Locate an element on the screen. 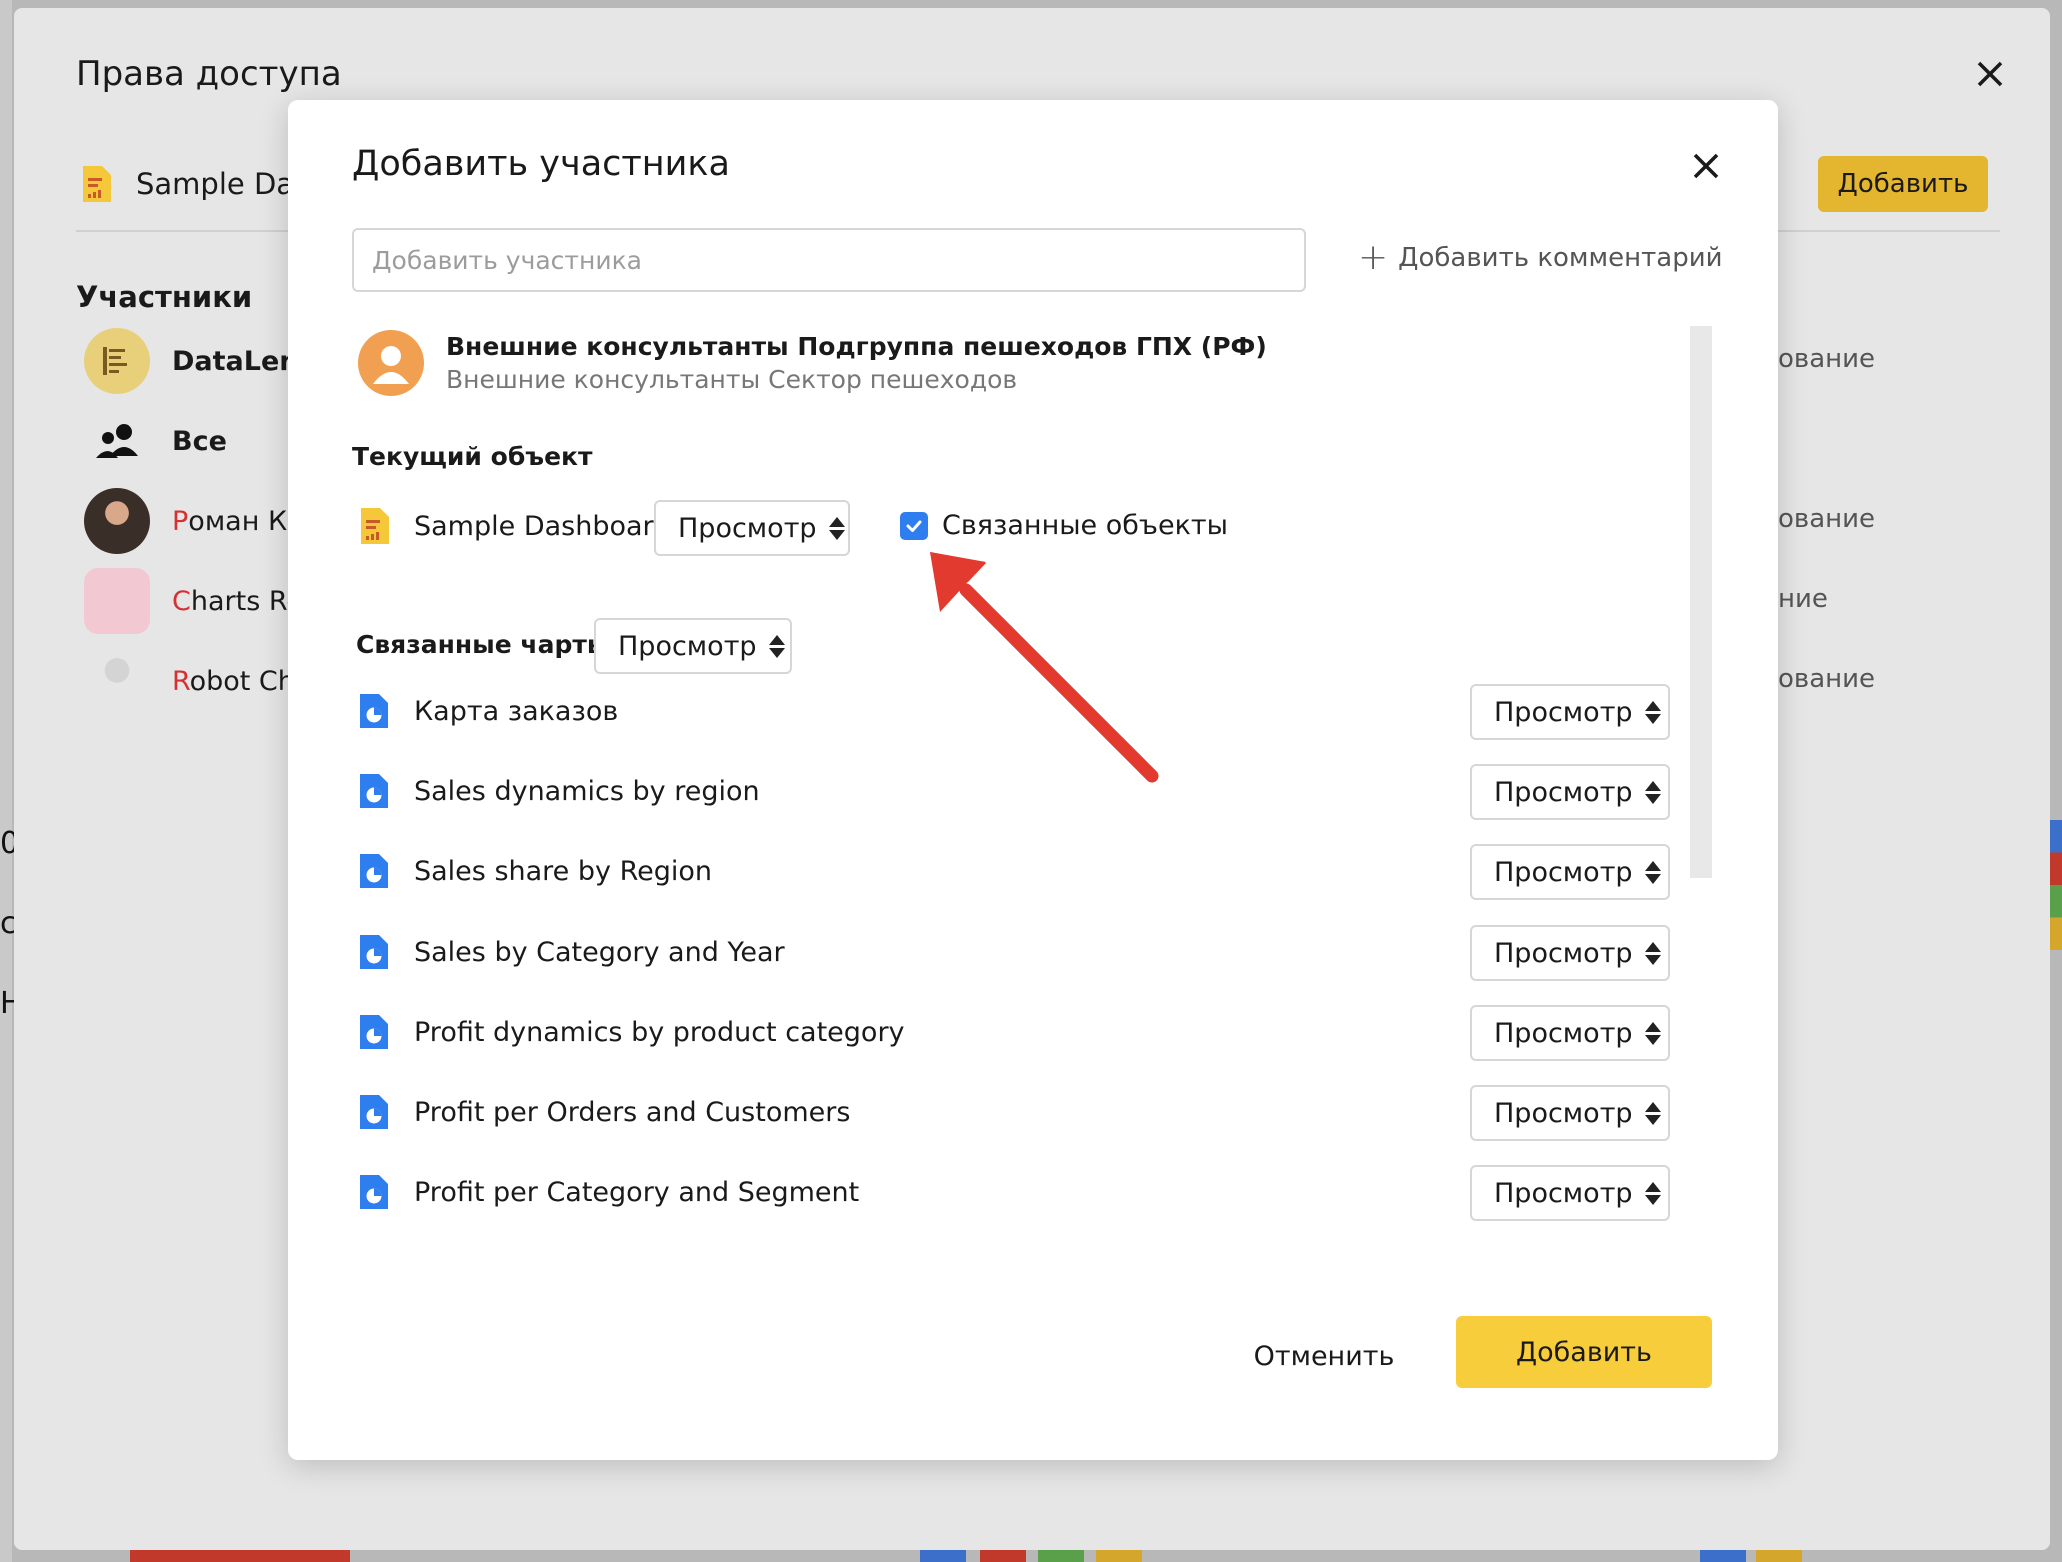  member-name: Все is located at coordinates (199, 441).